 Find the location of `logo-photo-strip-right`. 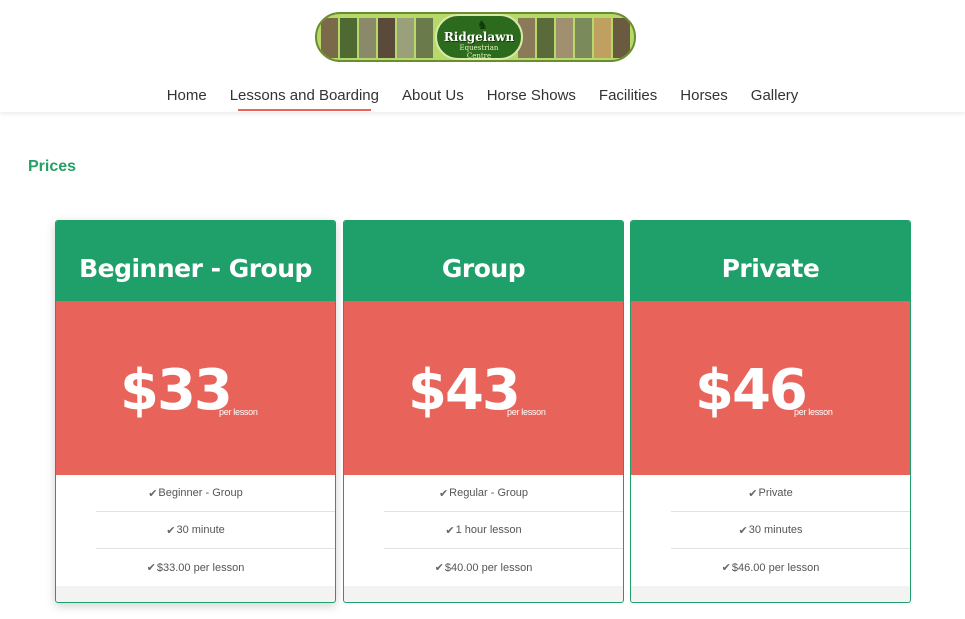

logo-photo-strip-right is located at coordinates (574, 38).